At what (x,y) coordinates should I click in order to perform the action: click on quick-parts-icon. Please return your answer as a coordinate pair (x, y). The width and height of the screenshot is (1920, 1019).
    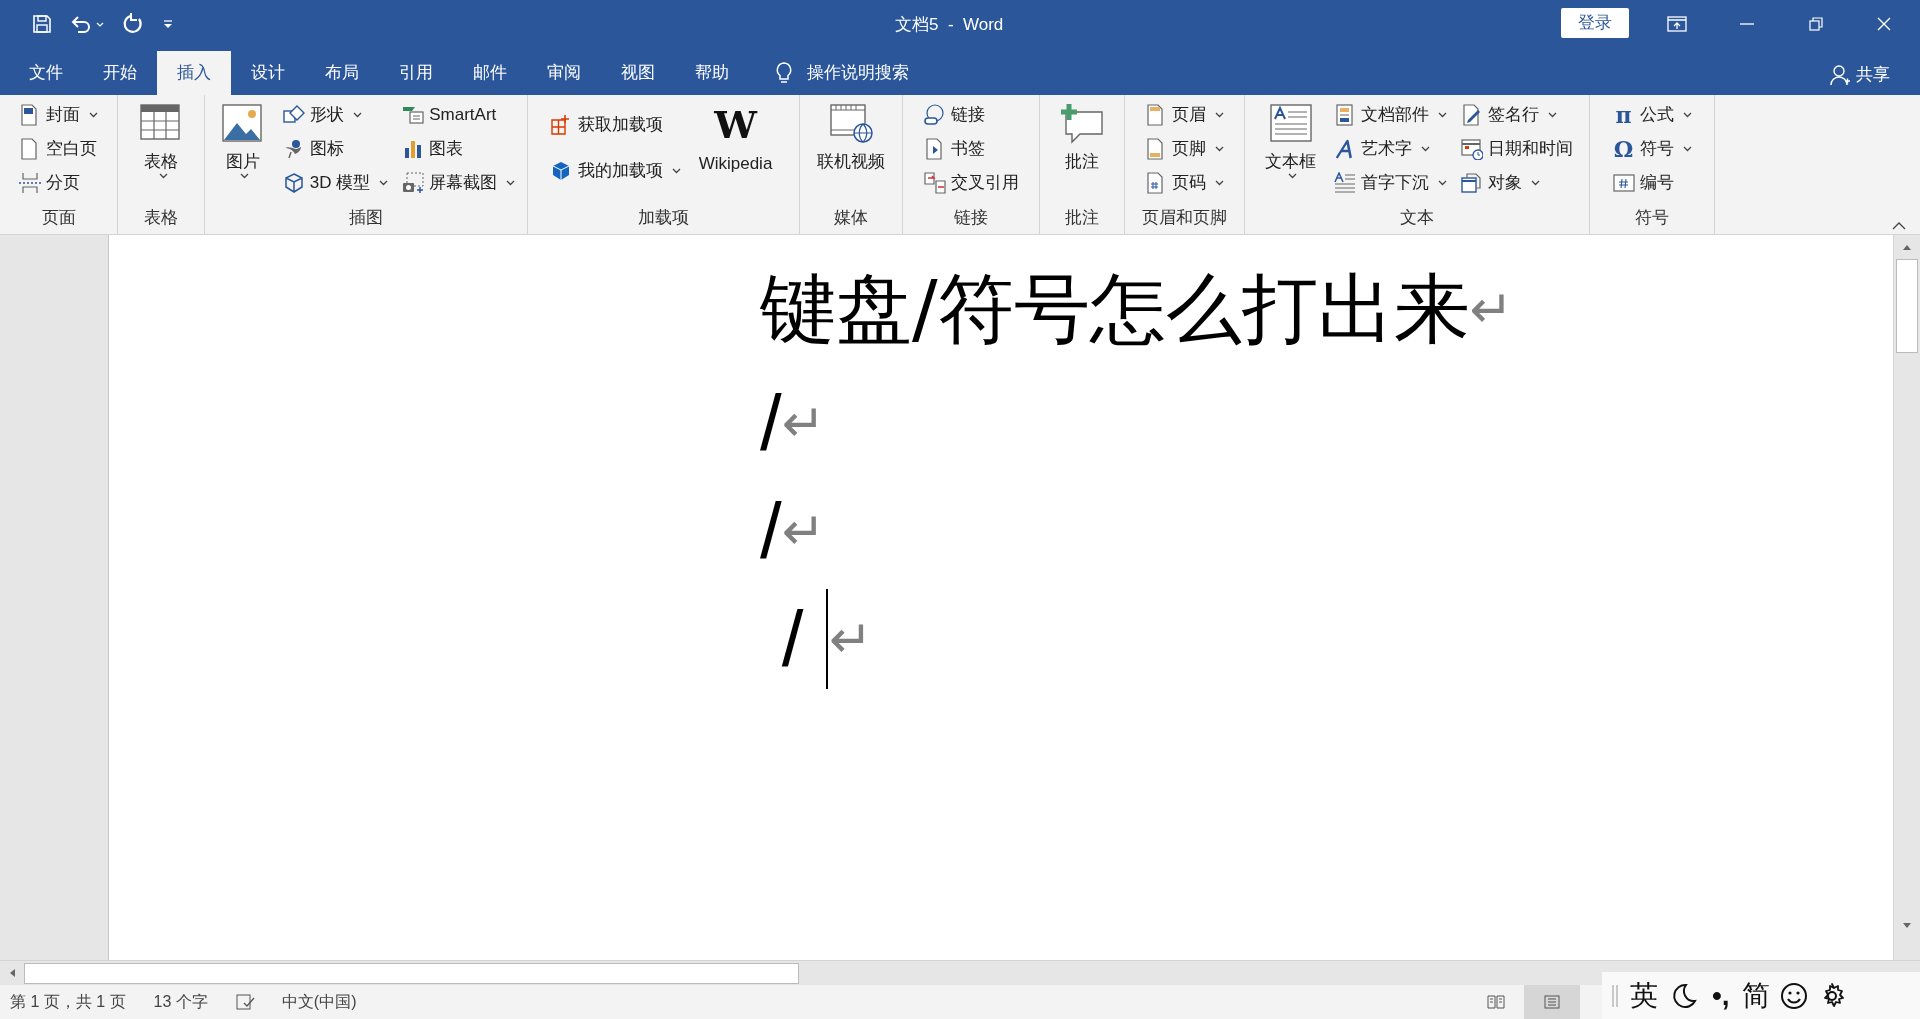
    Looking at the image, I should click on (1345, 115).